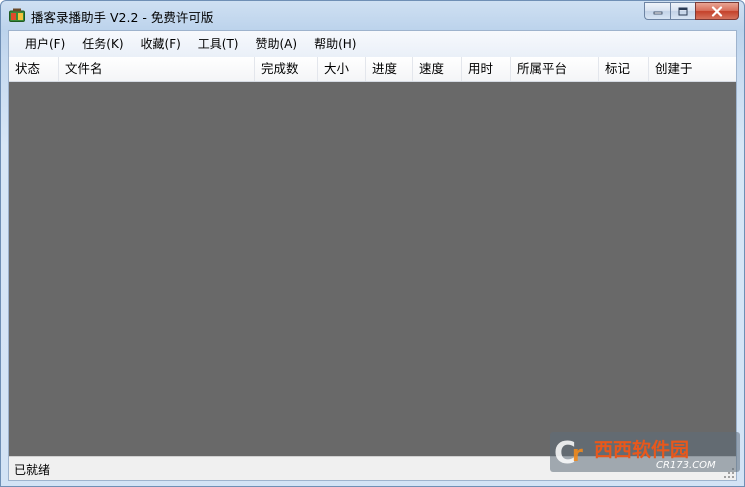 The height and width of the screenshot is (487, 745). I want to click on menu-user: 用户(F), so click(45, 44).